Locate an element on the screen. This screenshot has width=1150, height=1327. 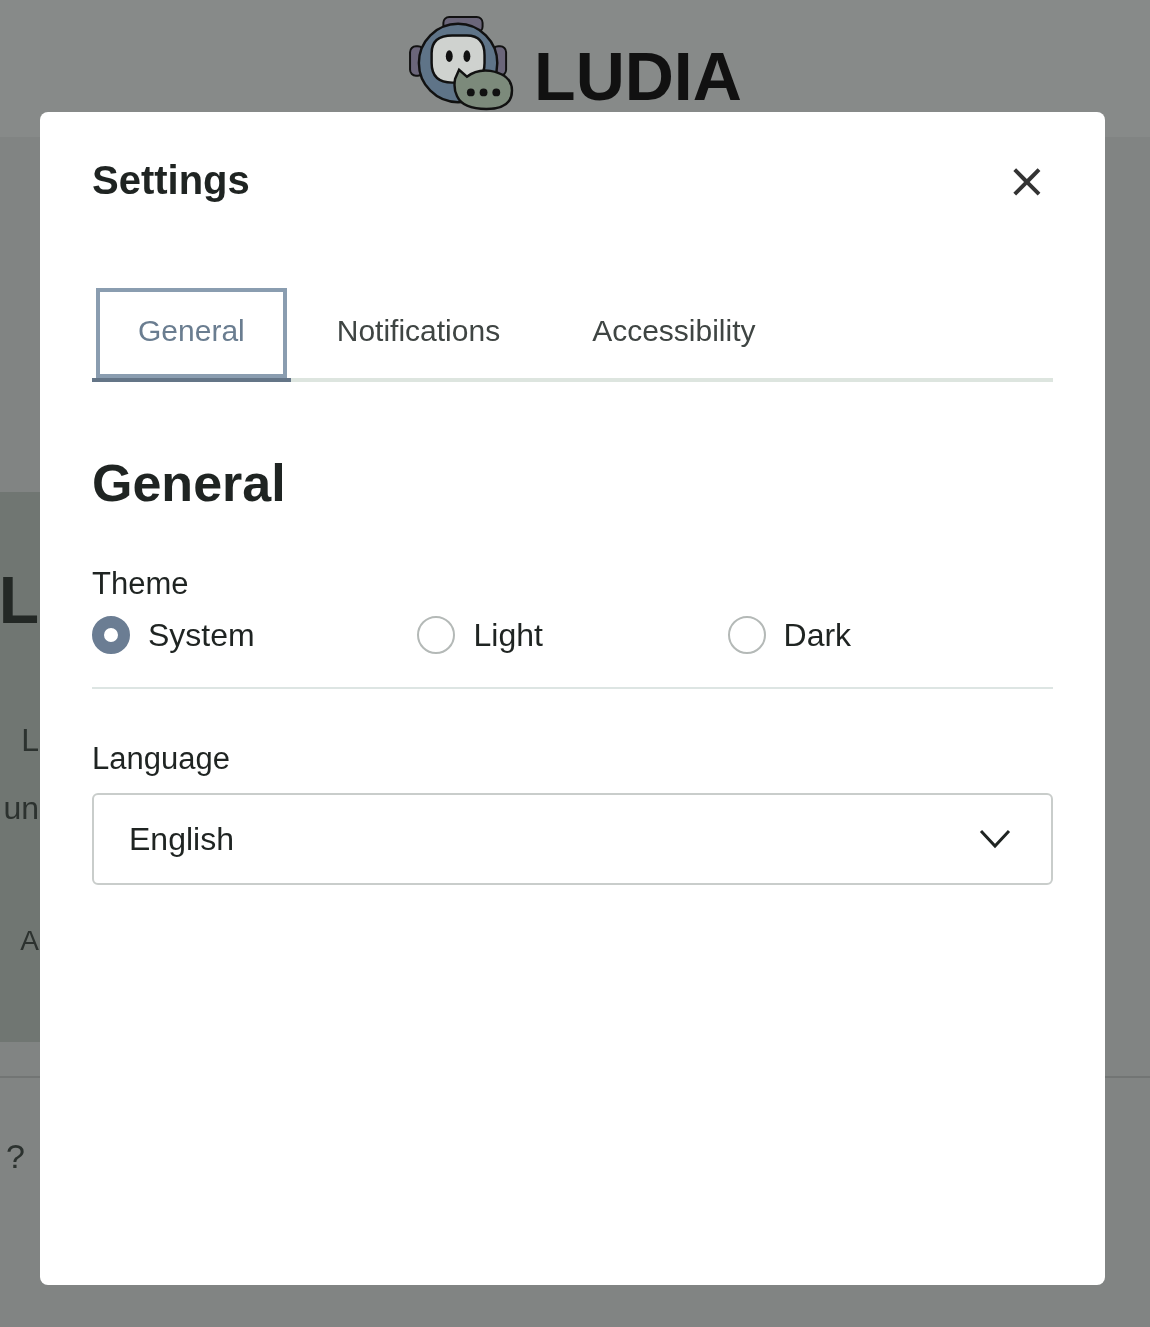
radio-label: System is located at coordinates (201, 635).